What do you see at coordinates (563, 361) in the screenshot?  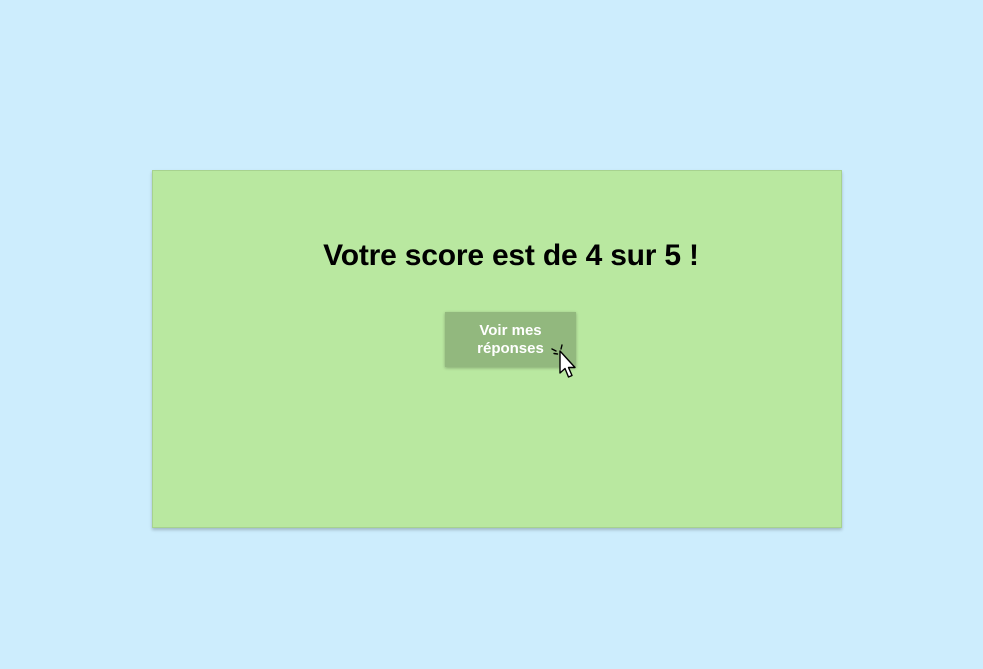 I see `click-cursor-icon` at bounding box center [563, 361].